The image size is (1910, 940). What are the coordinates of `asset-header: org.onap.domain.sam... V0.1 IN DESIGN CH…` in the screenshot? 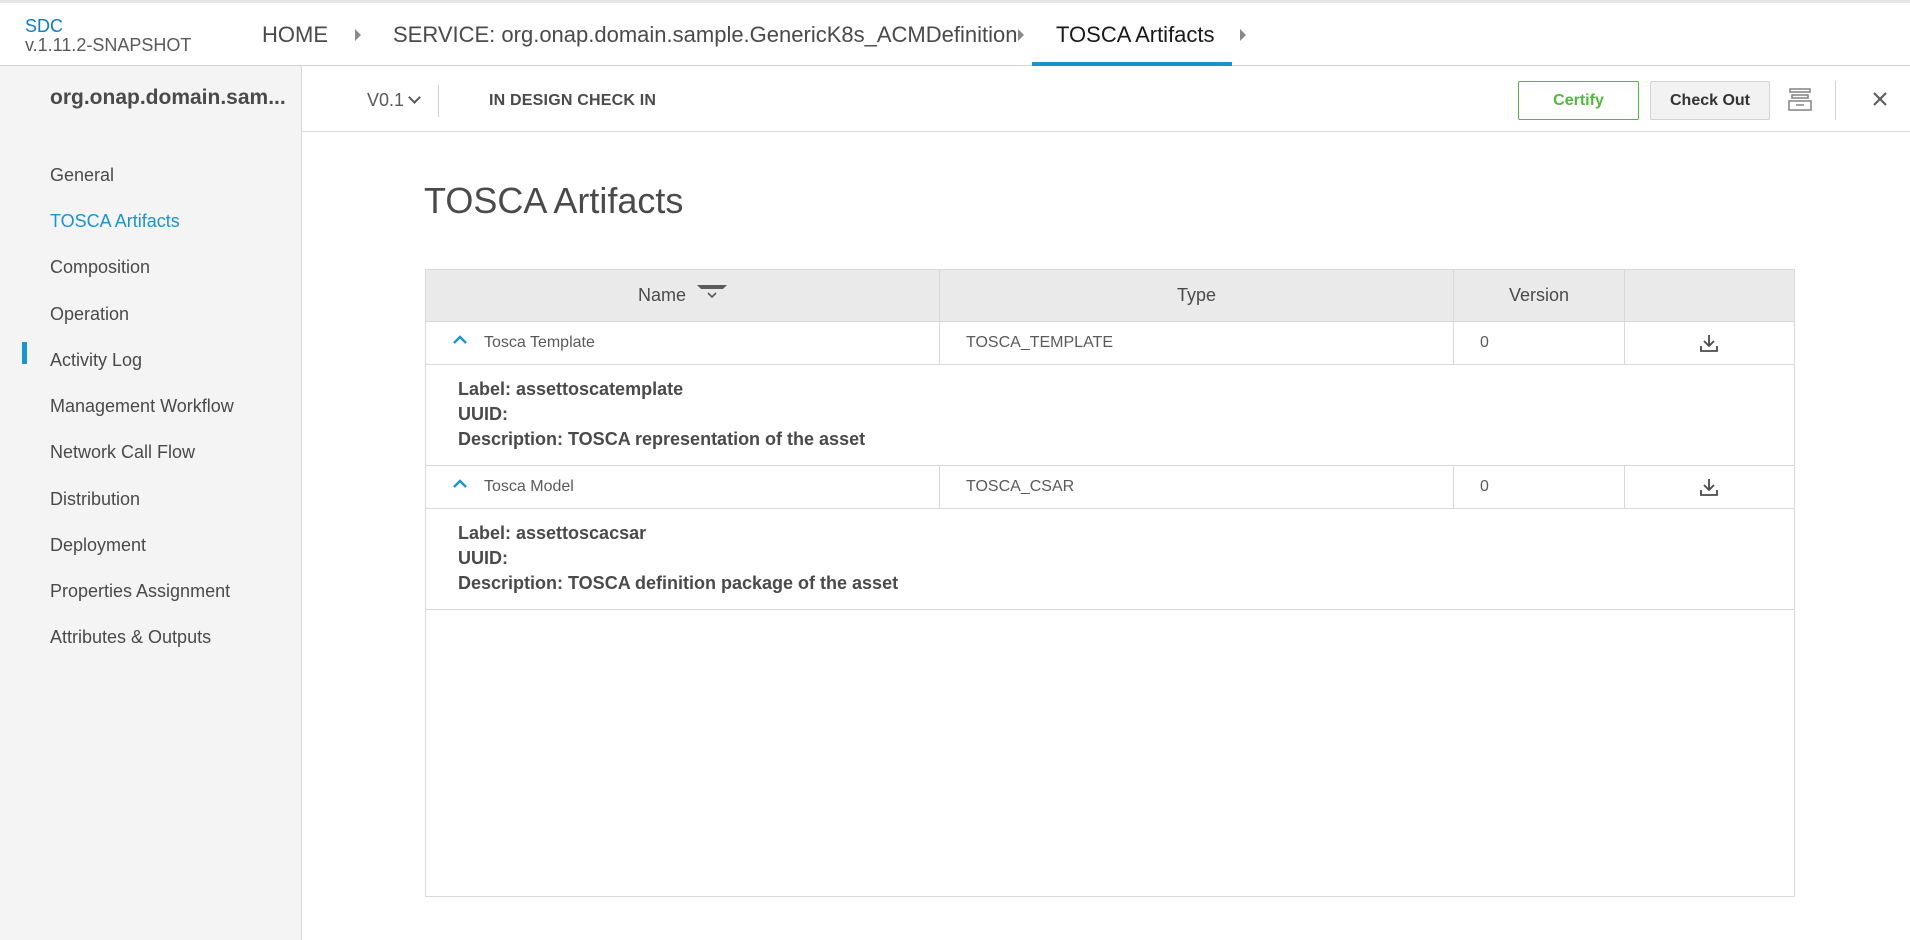 It's located at (955, 99).